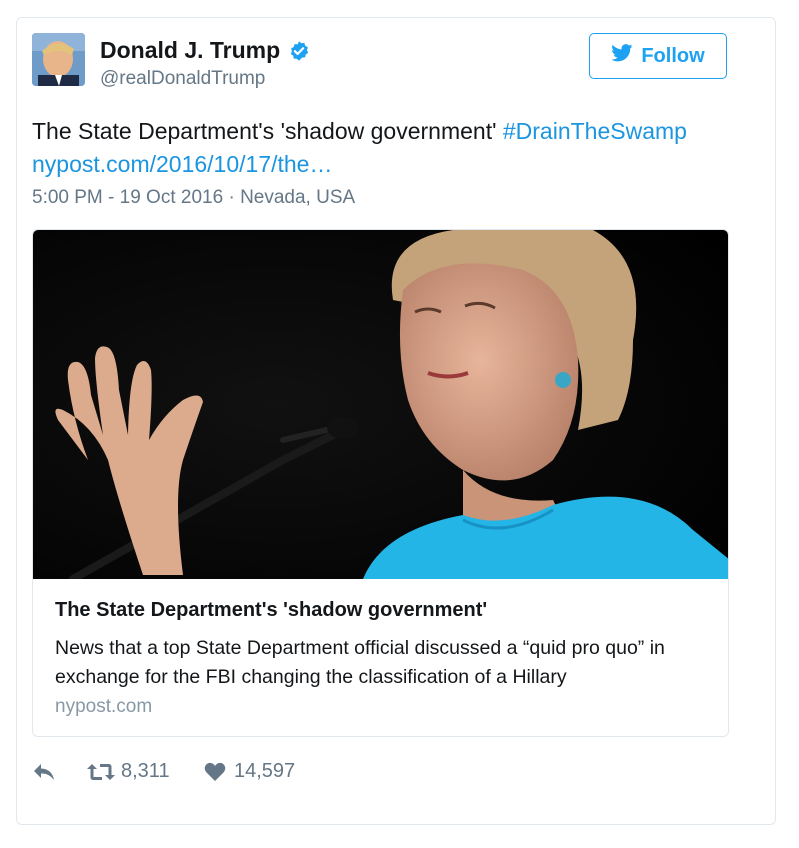 This screenshot has height=848, width=799. Describe the element at coordinates (59, 772) in the screenshot. I see `reply-button` at that location.